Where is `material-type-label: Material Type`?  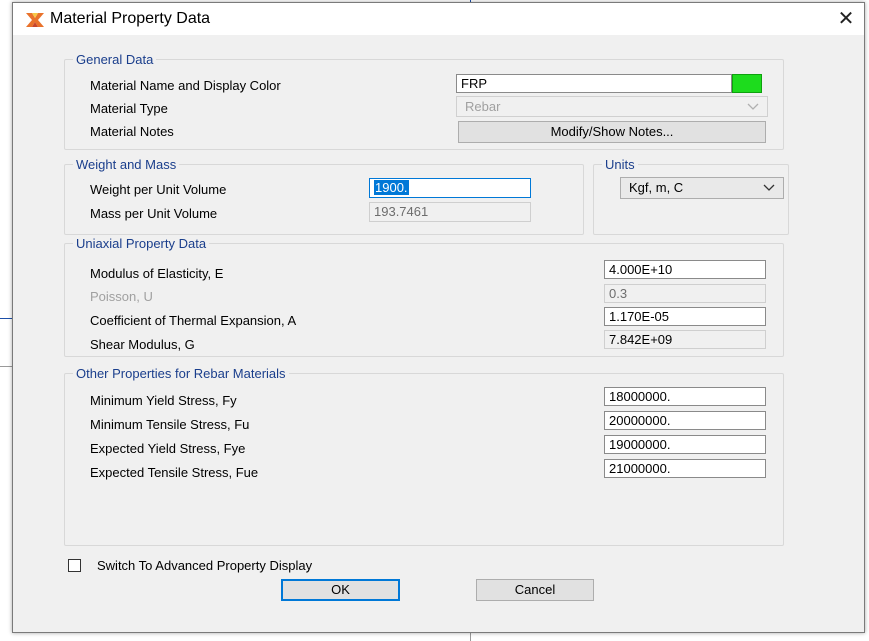
material-type-label: Material Type is located at coordinates (129, 108).